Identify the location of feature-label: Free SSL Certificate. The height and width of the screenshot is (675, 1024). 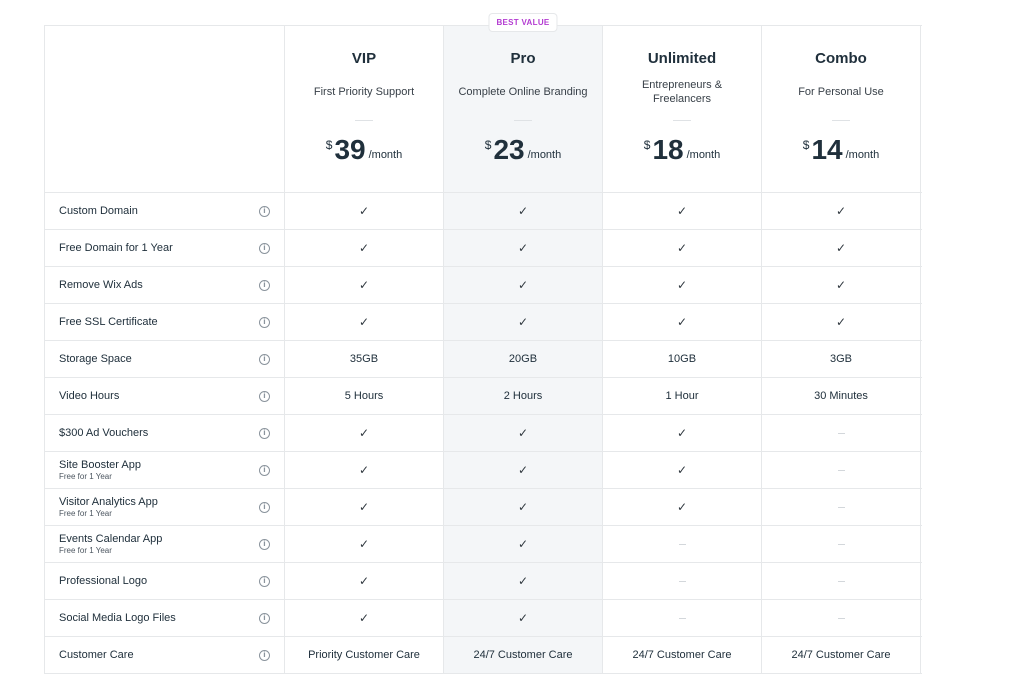
(108, 322).